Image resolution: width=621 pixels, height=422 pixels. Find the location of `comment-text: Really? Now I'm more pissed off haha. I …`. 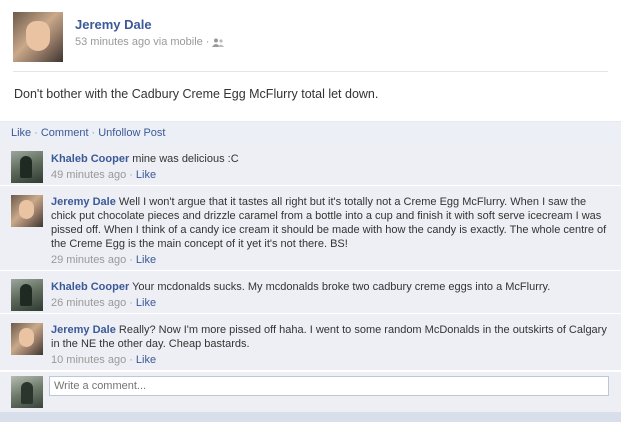

comment-text: Really? Now I'm more pissed off haha. I … is located at coordinates (329, 337).